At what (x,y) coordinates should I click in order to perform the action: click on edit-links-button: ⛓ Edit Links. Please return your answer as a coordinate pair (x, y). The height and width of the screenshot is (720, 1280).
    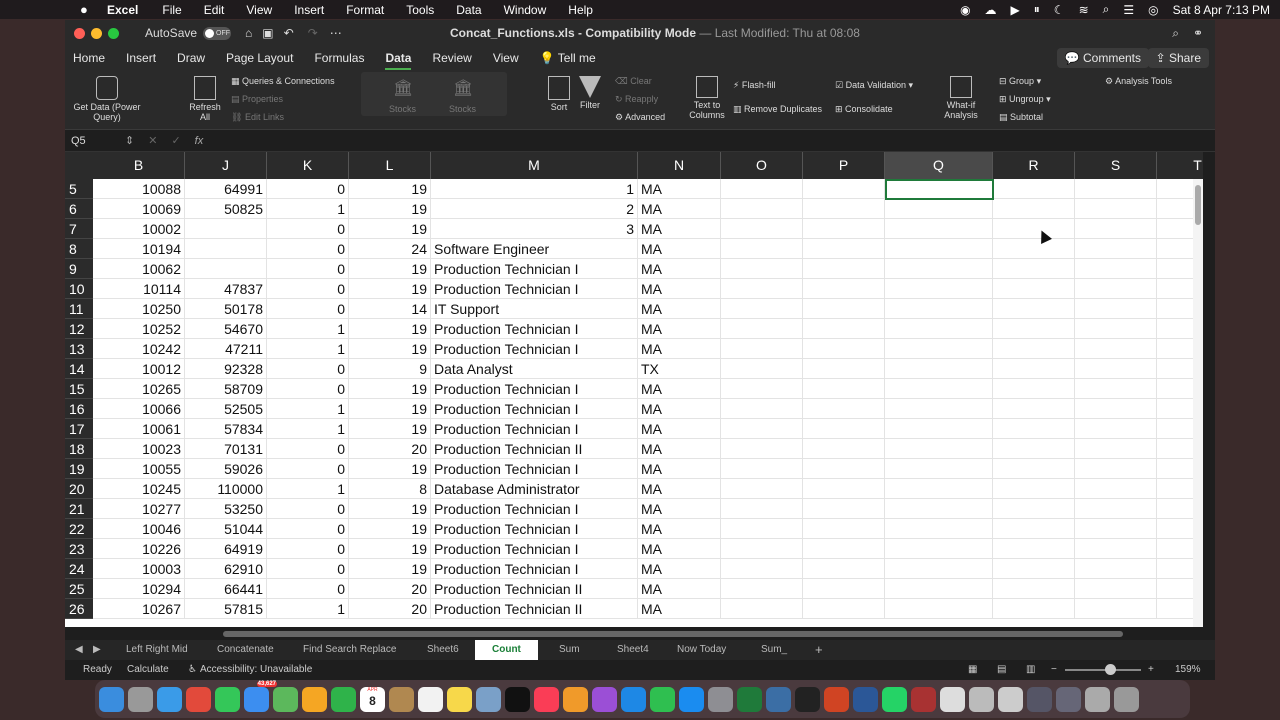
    Looking at the image, I should click on (257, 117).